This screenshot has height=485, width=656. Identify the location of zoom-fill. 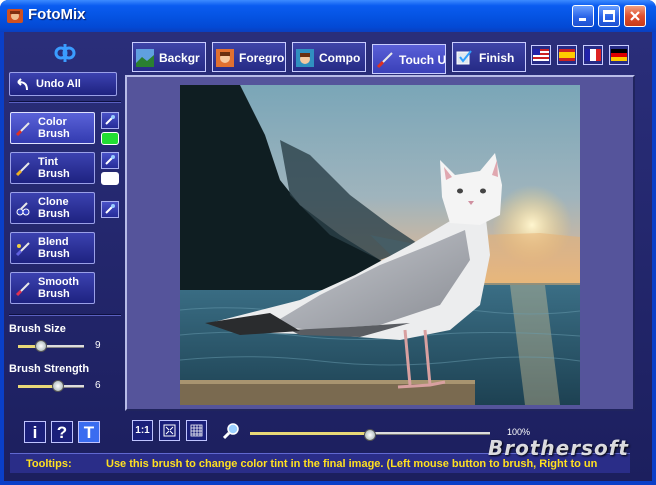
(310, 433).